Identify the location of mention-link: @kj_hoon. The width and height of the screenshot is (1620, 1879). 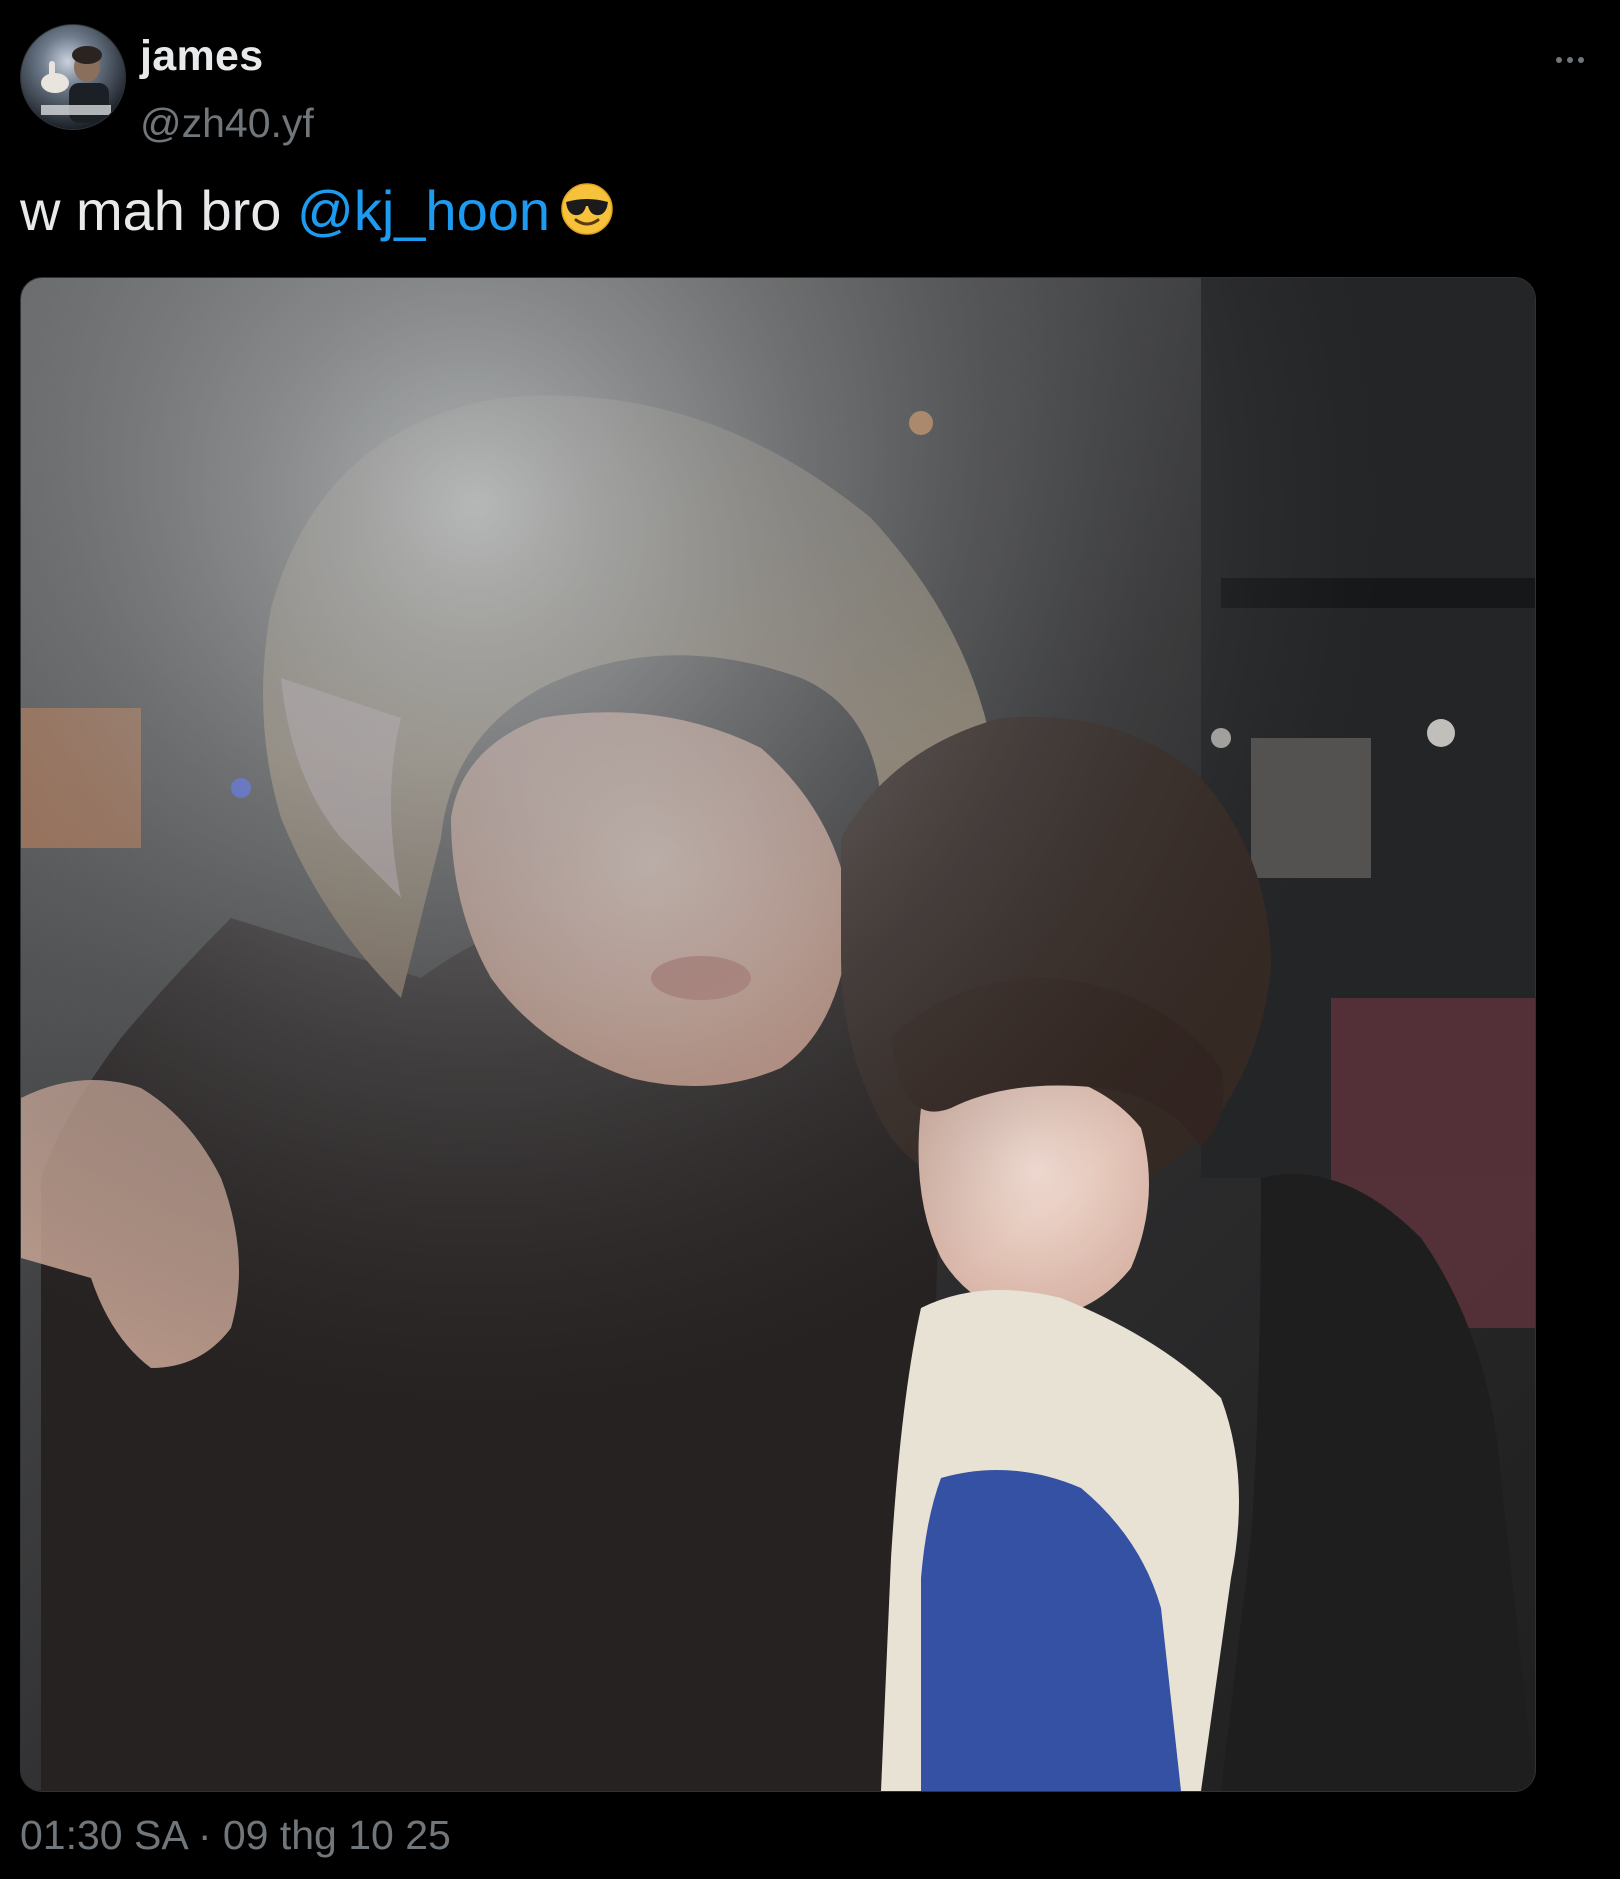
(423, 210).